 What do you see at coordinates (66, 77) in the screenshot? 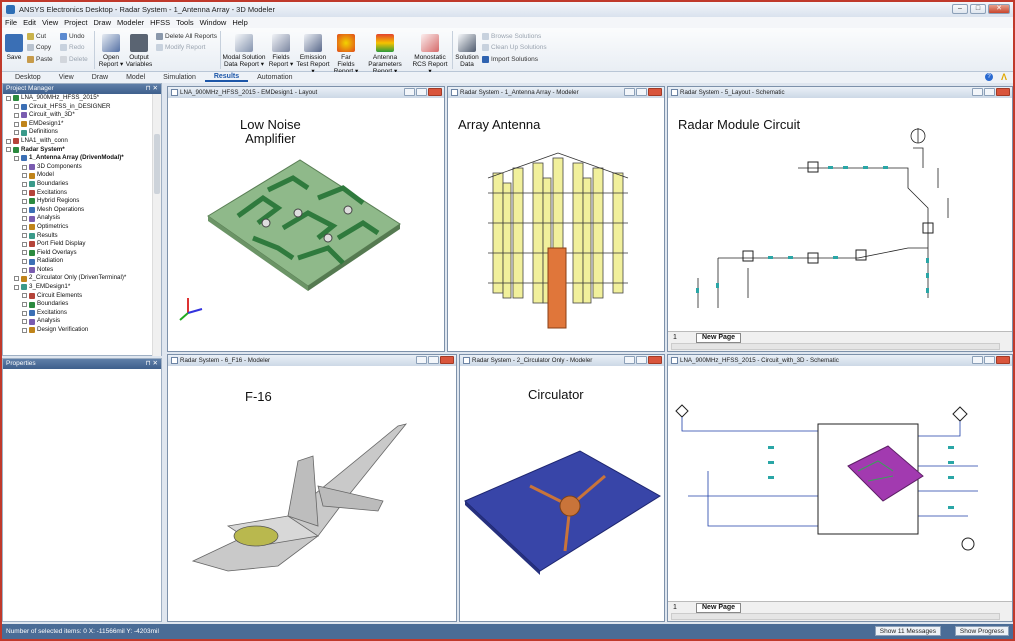
I see `tab-view: View` at bounding box center [66, 77].